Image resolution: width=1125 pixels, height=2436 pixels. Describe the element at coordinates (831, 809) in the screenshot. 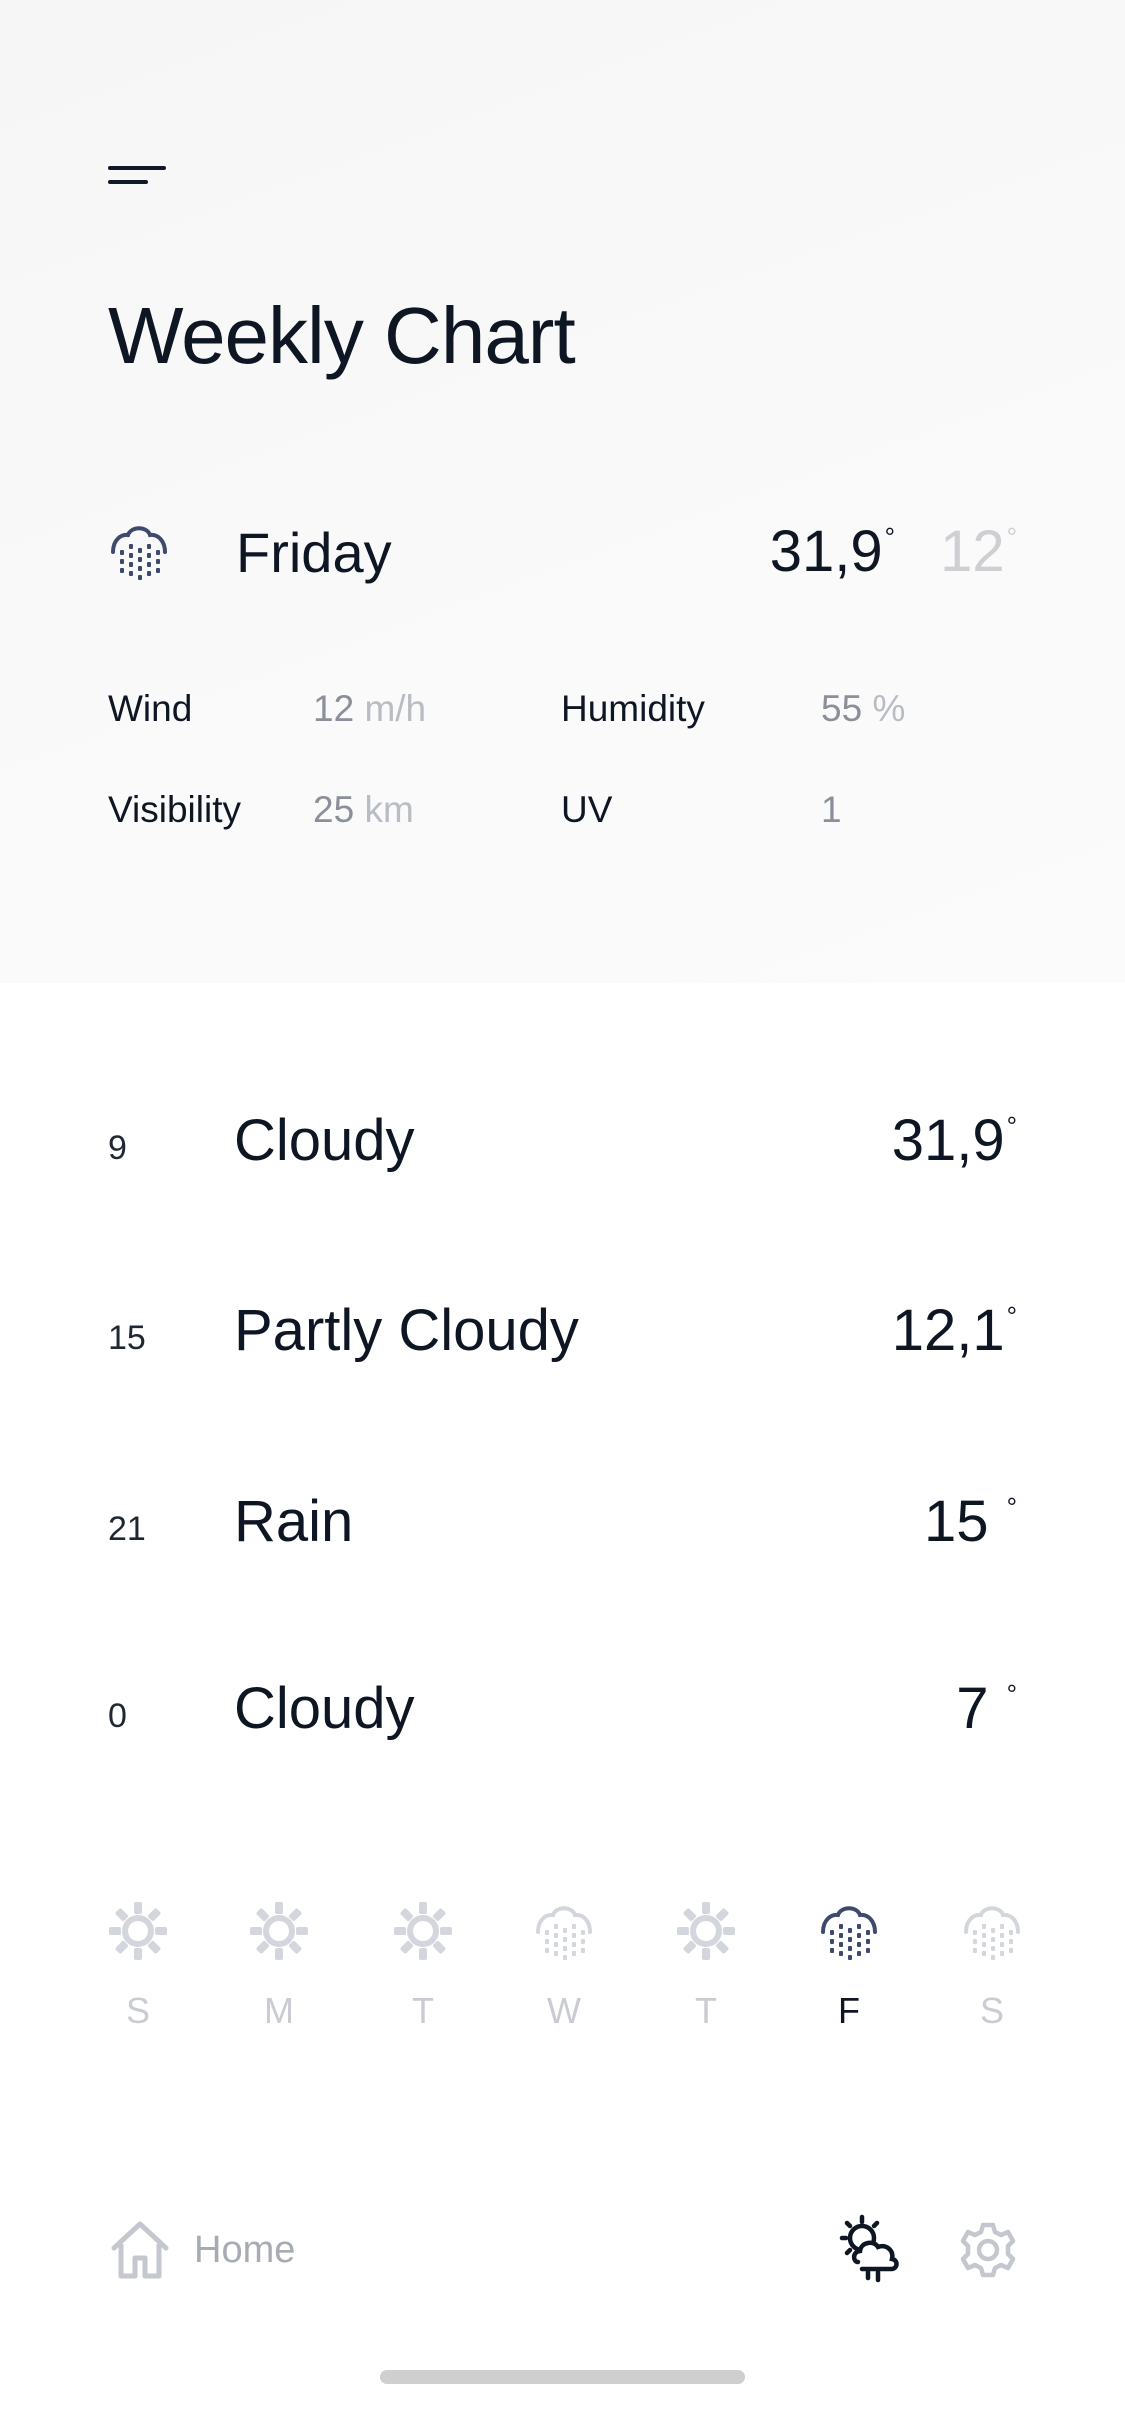

I see `uv-value: 1` at that location.